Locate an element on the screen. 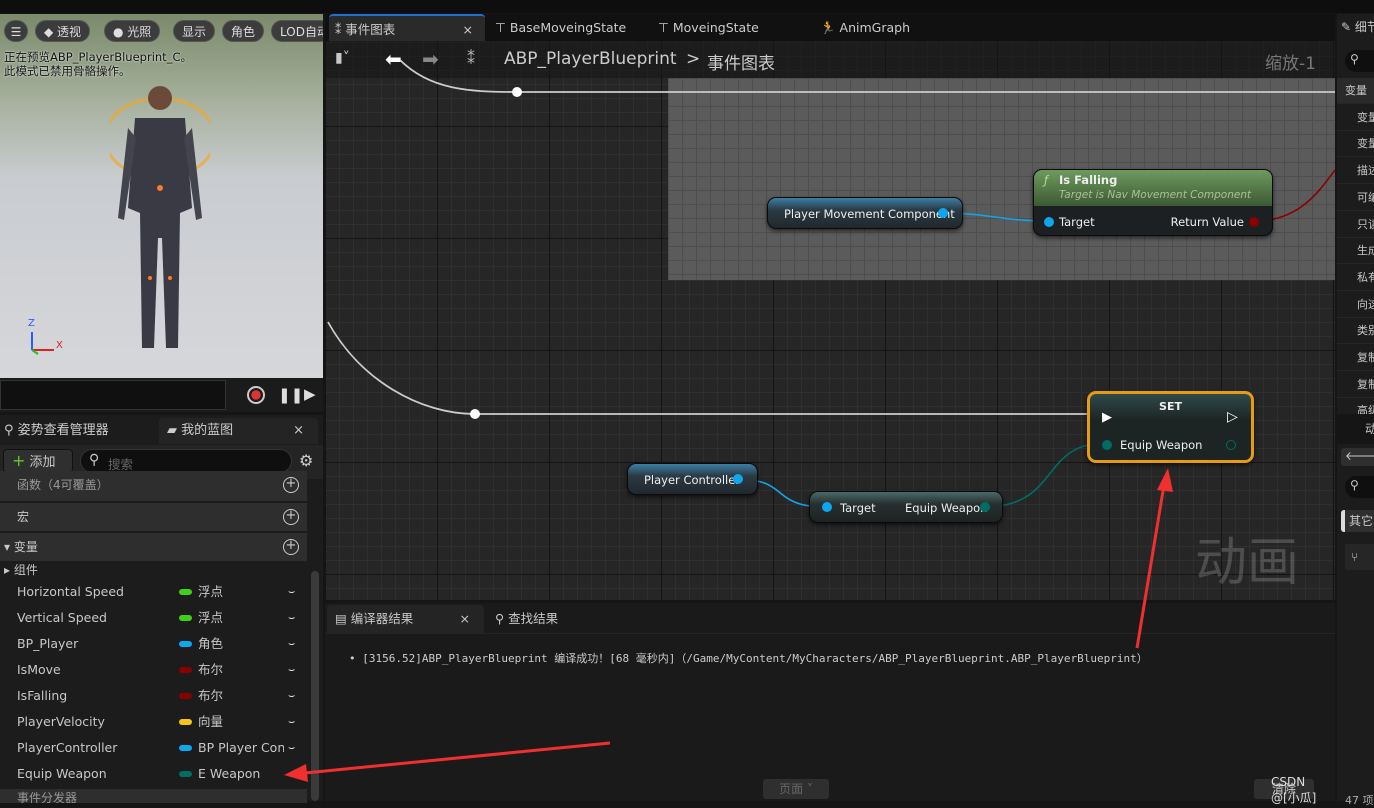 The width and height of the screenshot is (1374, 808). red-arrow-to-set-node is located at coordinates (1150, 566).